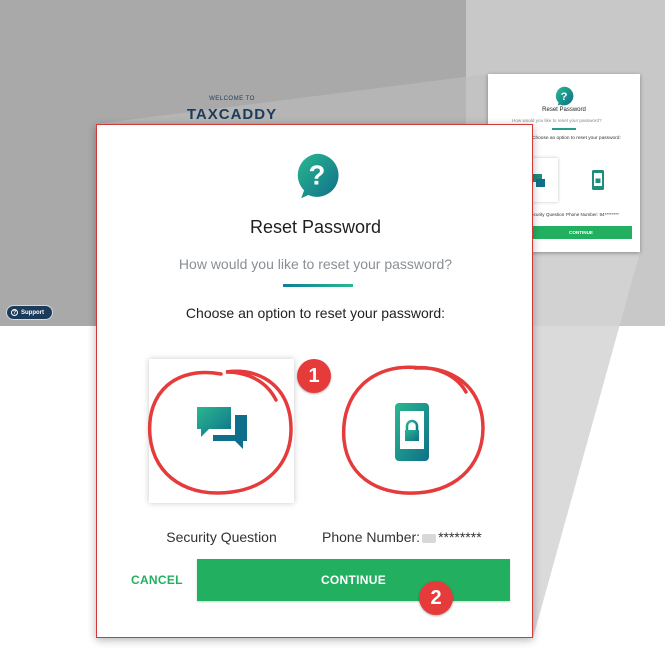 This screenshot has width=665, height=658. Describe the element at coordinates (157, 580) in the screenshot. I see `cancel-button: CANCEL` at that location.